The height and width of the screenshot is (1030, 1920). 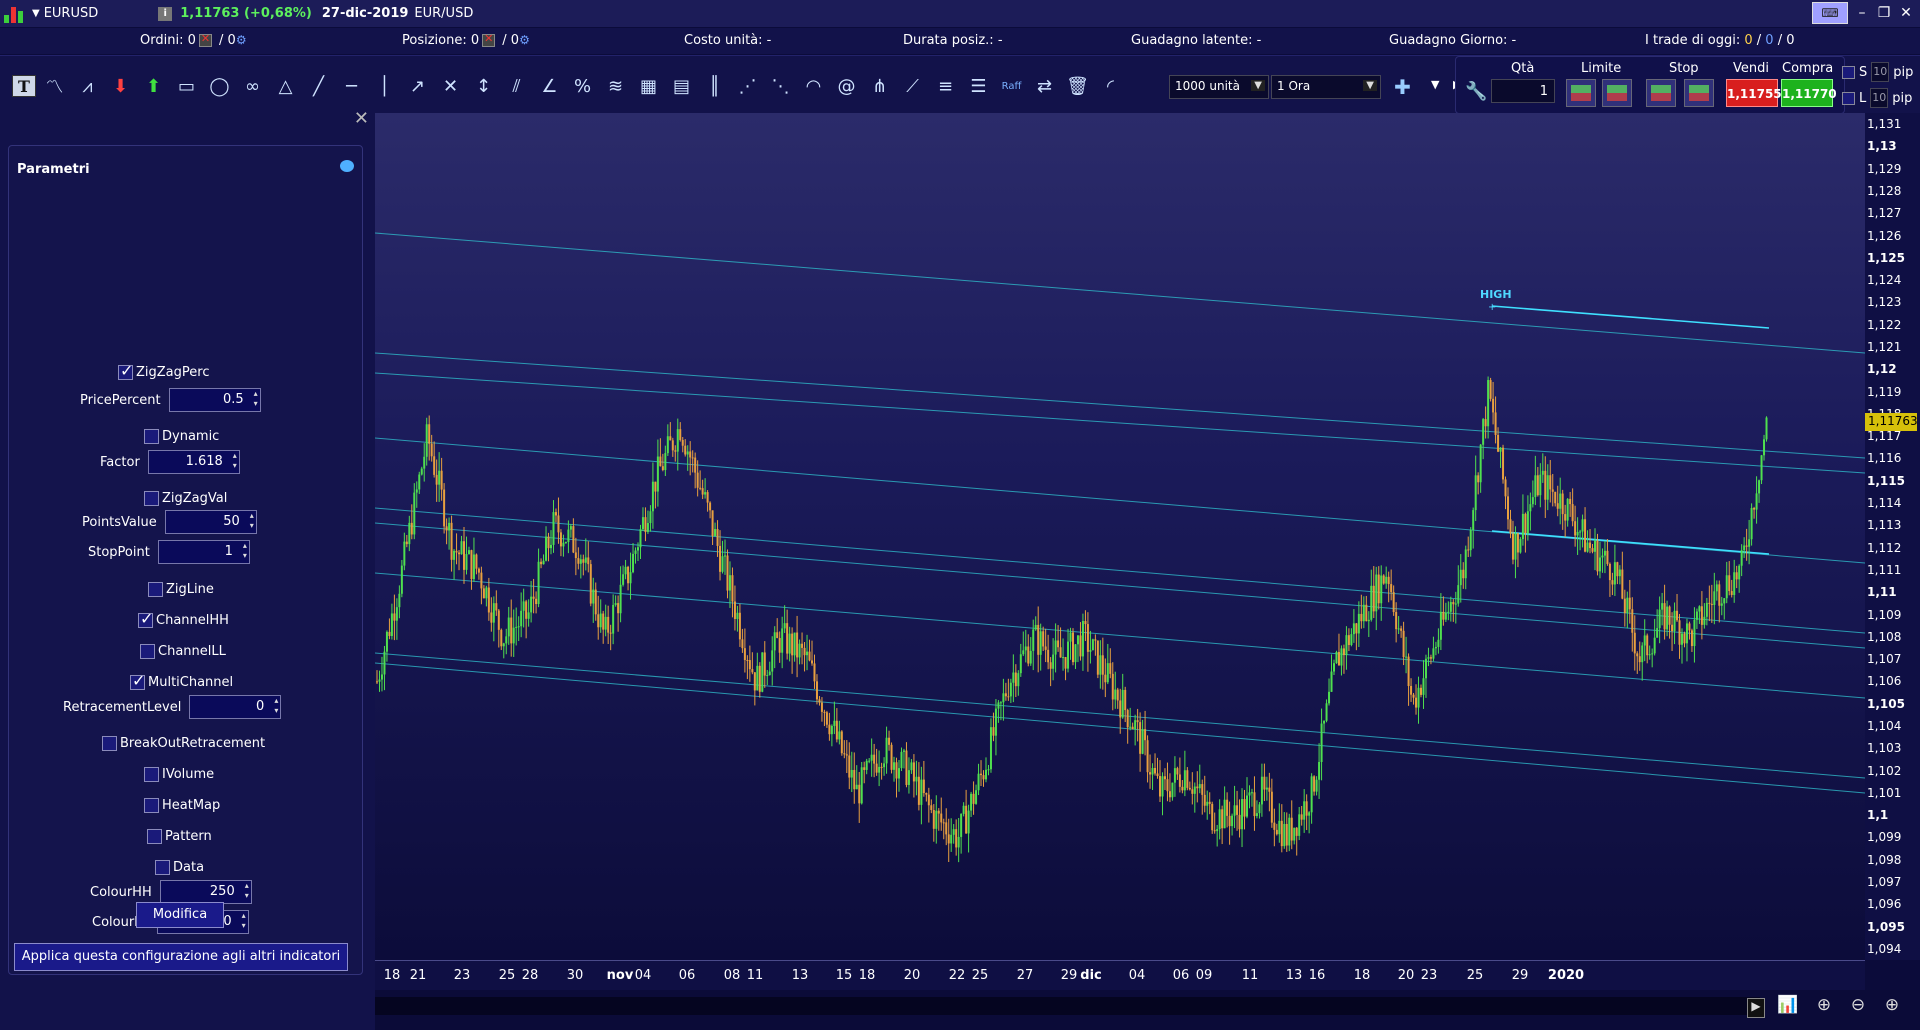 What do you see at coordinates (1219, 87) in the screenshot?
I see `units-select: 1000 unità ▼` at bounding box center [1219, 87].